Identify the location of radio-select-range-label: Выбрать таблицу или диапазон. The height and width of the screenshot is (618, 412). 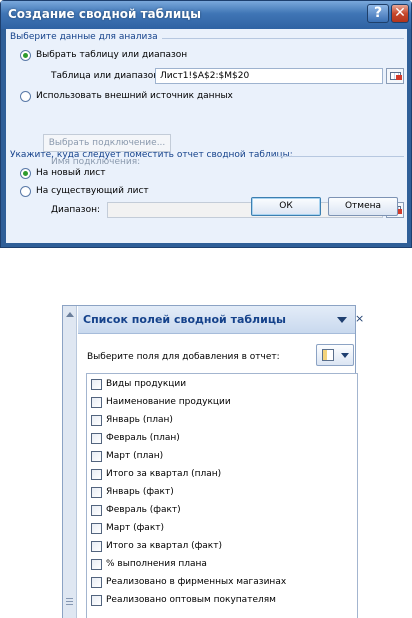
(111, 55).